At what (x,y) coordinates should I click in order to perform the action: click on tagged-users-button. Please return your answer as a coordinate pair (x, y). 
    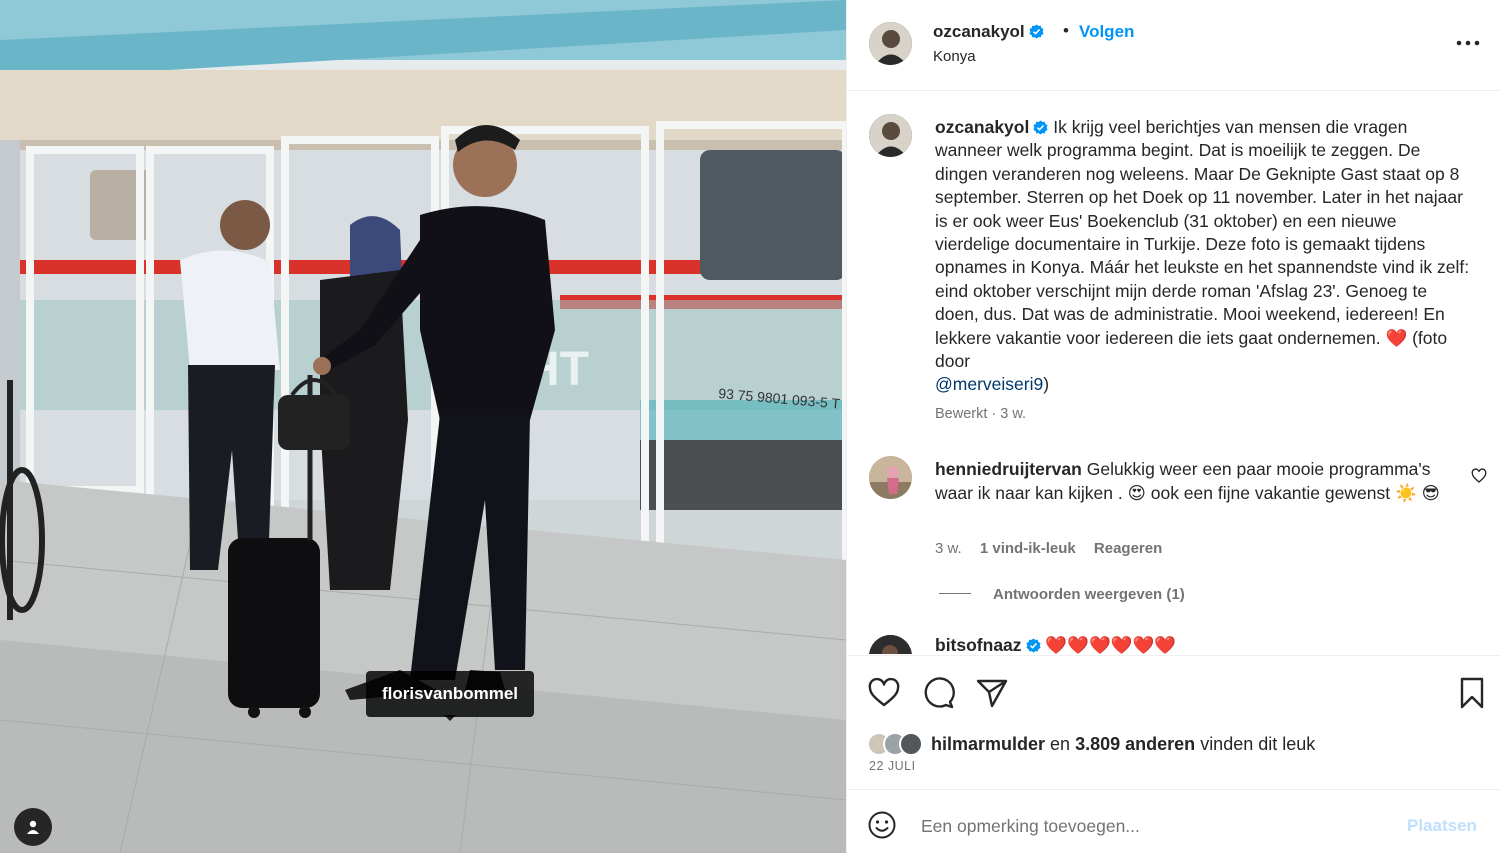
    Looking at the image, I should click on (33, 827).